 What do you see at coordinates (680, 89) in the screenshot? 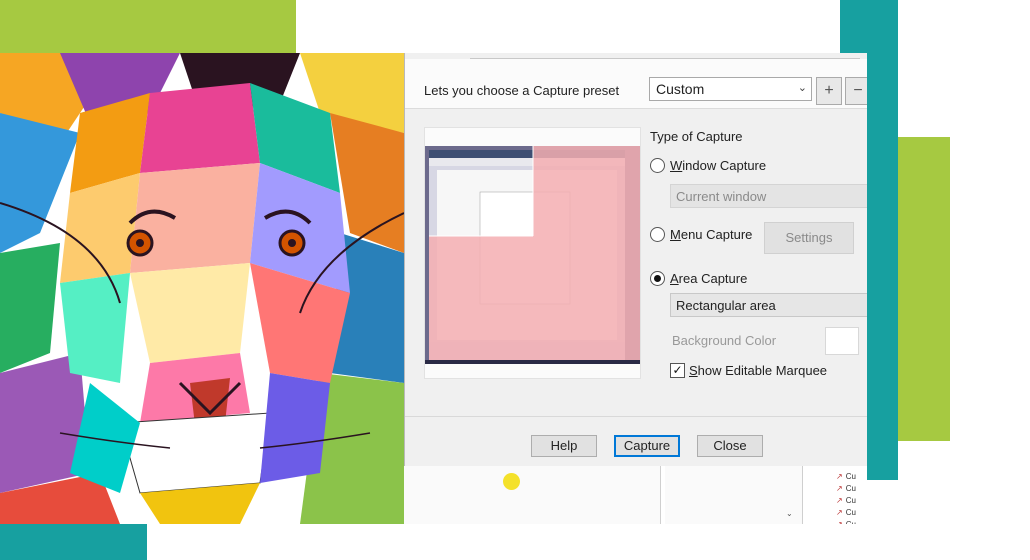
I see `preset-value: Custom` at bounding box center [680, 89].